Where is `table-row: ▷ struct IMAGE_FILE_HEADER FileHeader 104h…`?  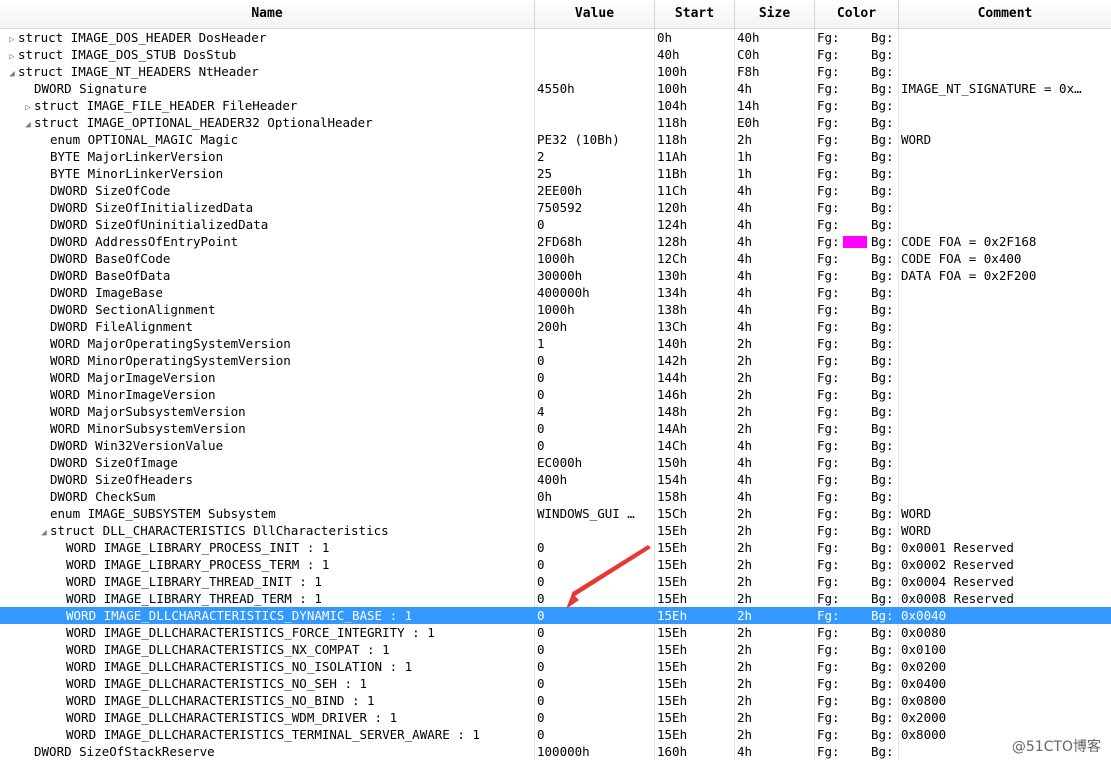 table-row: ▷ struct IMAGE_FILE_HEADER FileHeader 104h… is located at coordinates (555, 105).